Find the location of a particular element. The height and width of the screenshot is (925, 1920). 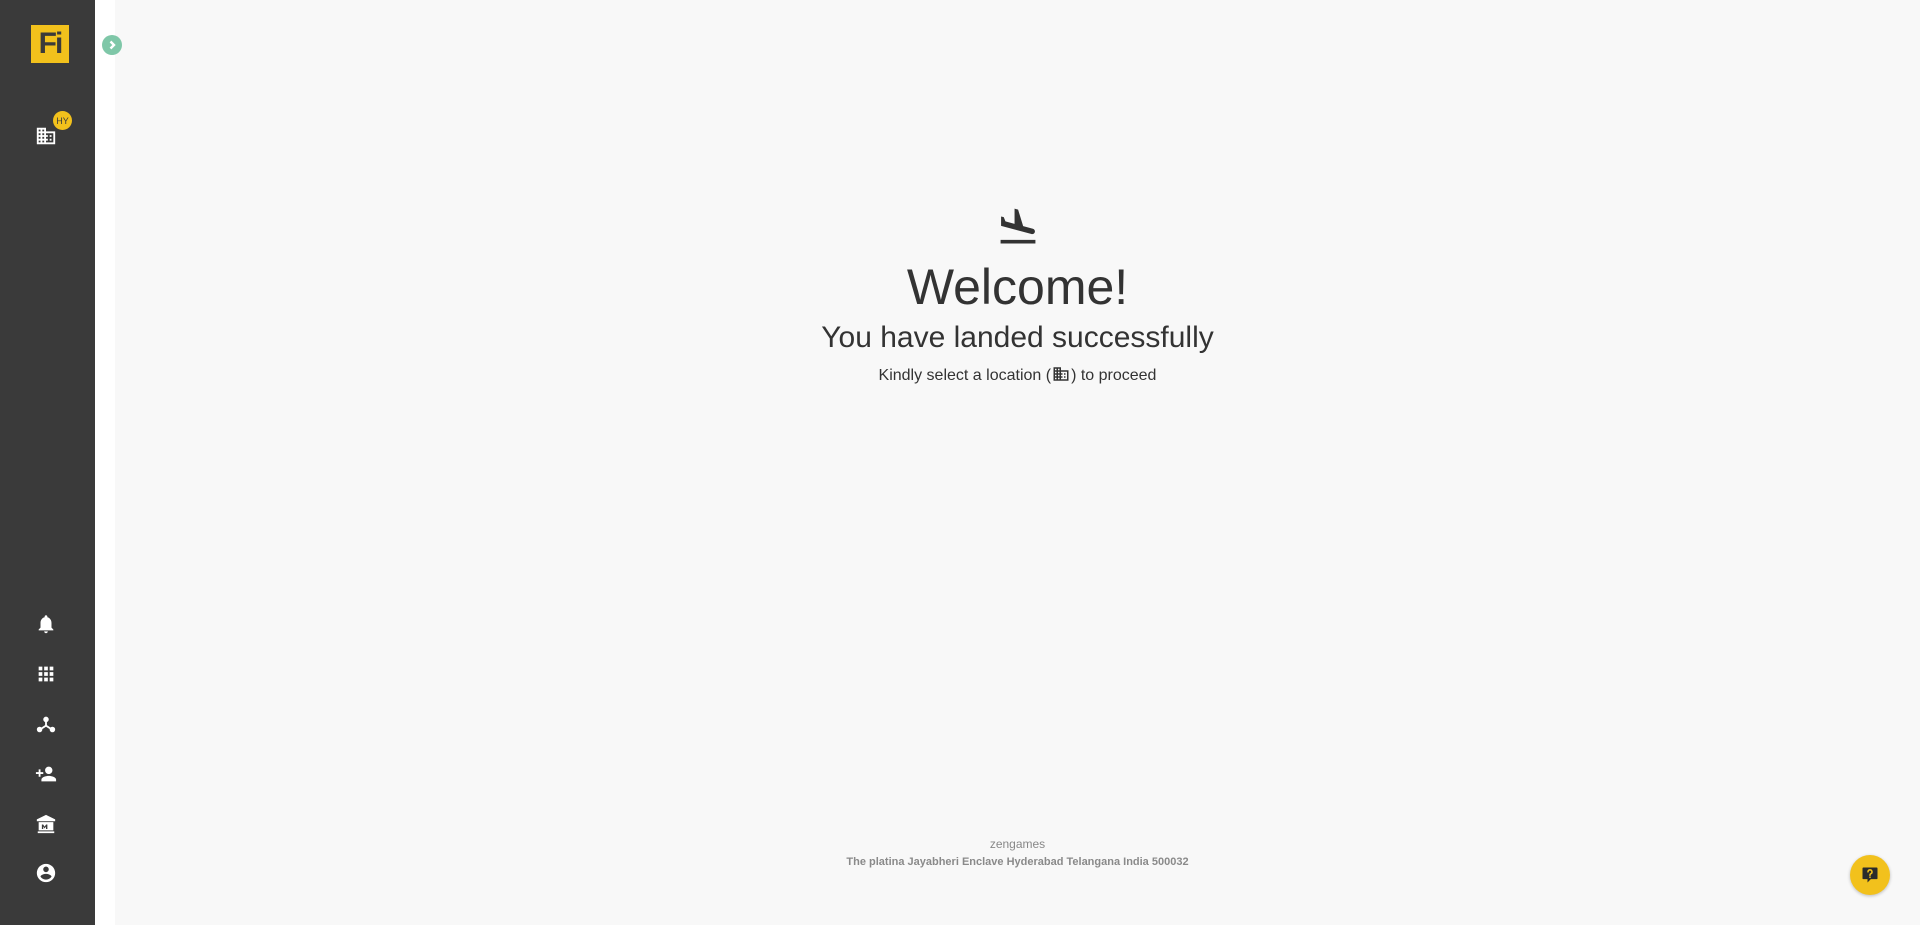

instruction-prefix: Kindly select a location ( is located at coordinates (965, 375).